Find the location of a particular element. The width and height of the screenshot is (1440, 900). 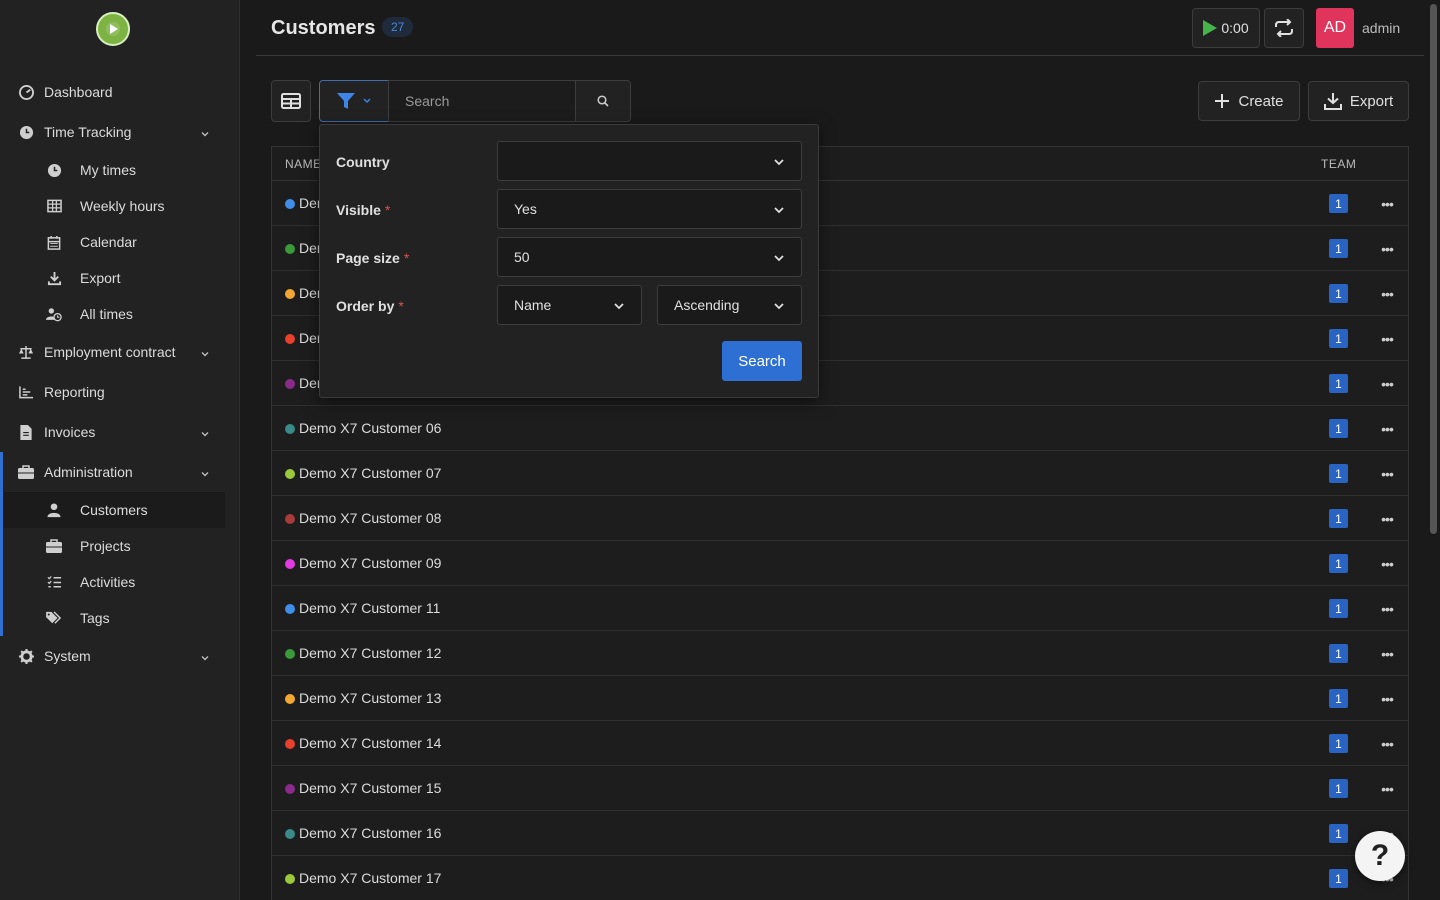

sidebar-item-projects: Projects is located at coordinates (121, 546).